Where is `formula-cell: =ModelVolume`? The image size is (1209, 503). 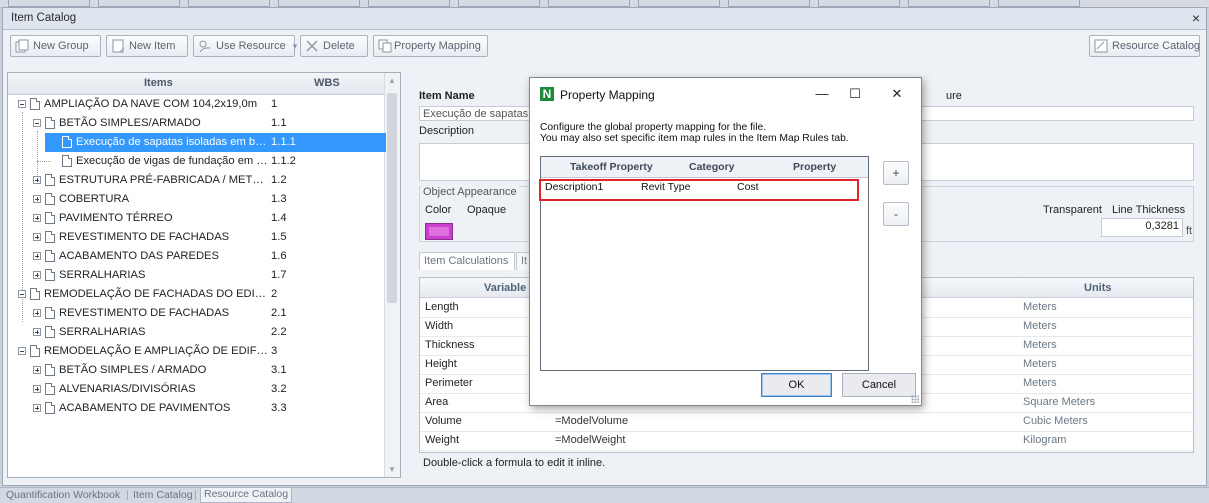
formula-cell: =ModelVolume is located at coordinates (591, 421).